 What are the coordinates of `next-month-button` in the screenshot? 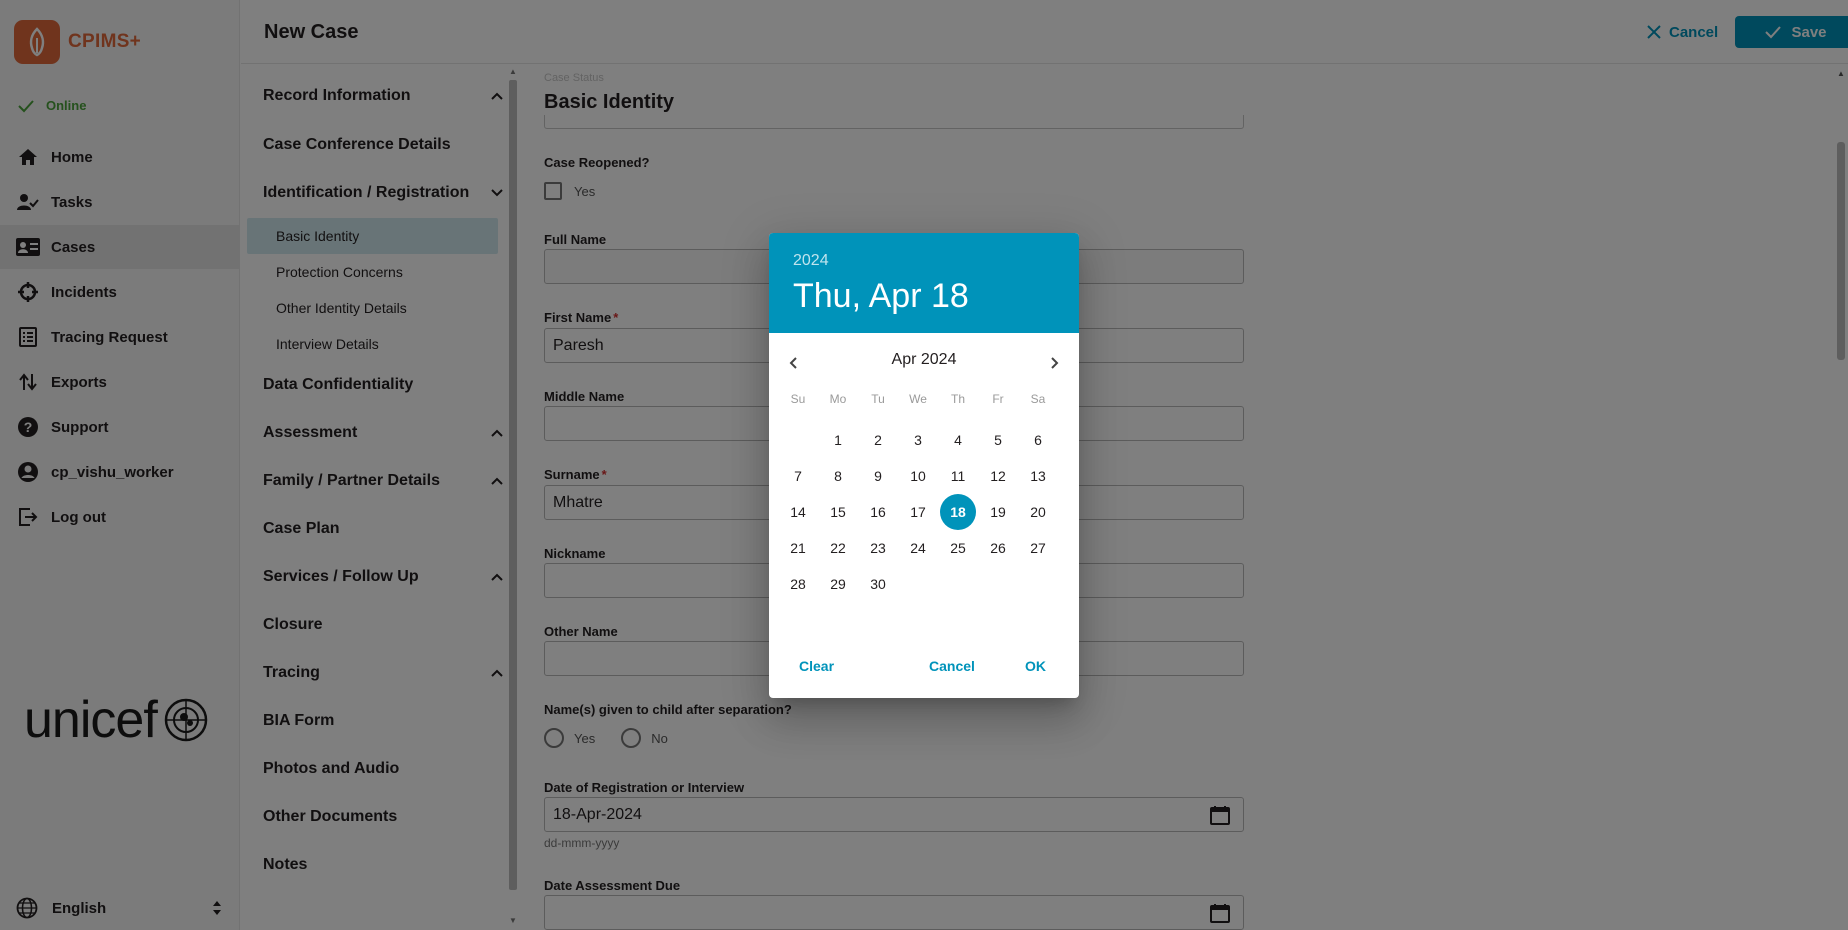 It's located at (1055, 363).